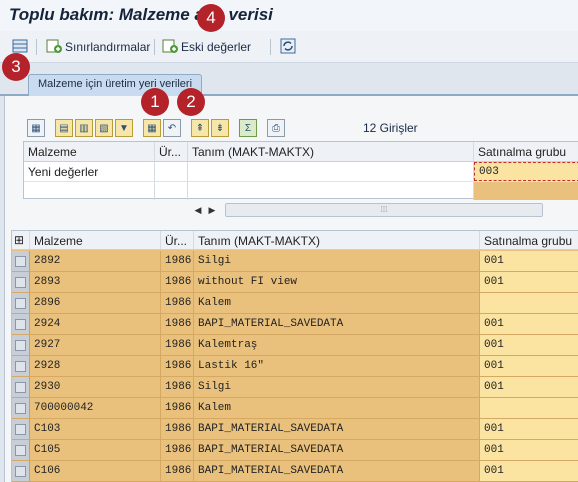 Image resolution: width=578 pixels, height=482 pixels. I want to click on print-icon: ⎙, so click(276, 128).